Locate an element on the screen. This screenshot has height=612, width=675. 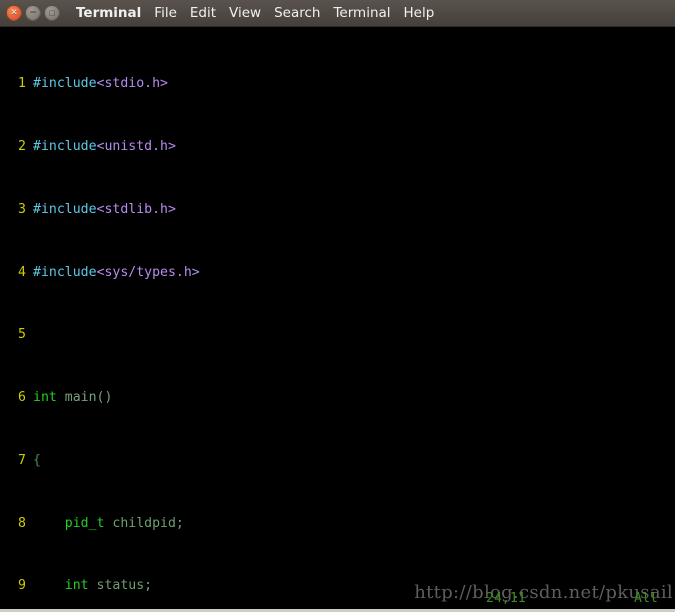
menu-item-view: View is located at coordinates (245, 13).